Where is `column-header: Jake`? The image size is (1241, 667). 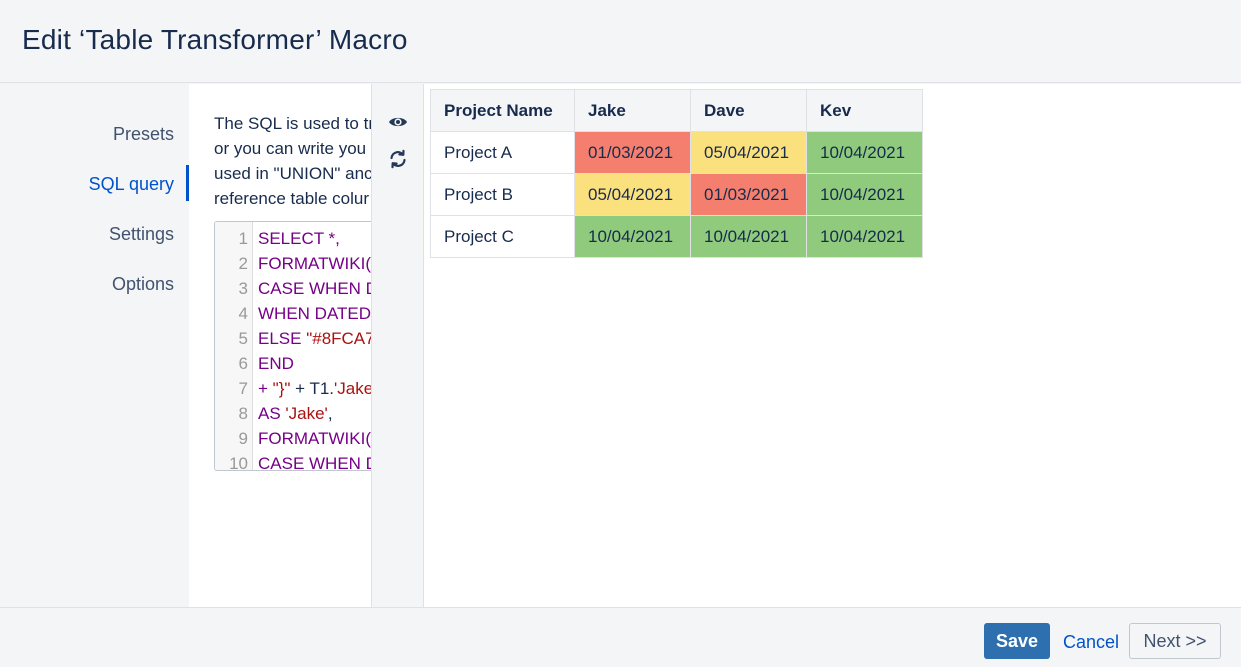
column-header: Jake is located at coordinates (633, 111).